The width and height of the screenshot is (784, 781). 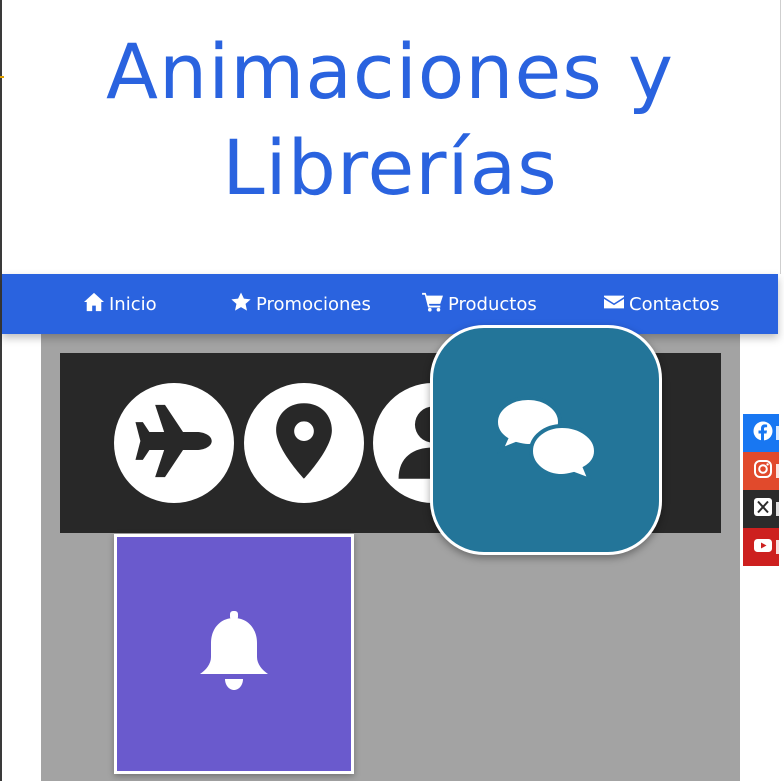 I want to click on x-link, so click(x=761, y=509).